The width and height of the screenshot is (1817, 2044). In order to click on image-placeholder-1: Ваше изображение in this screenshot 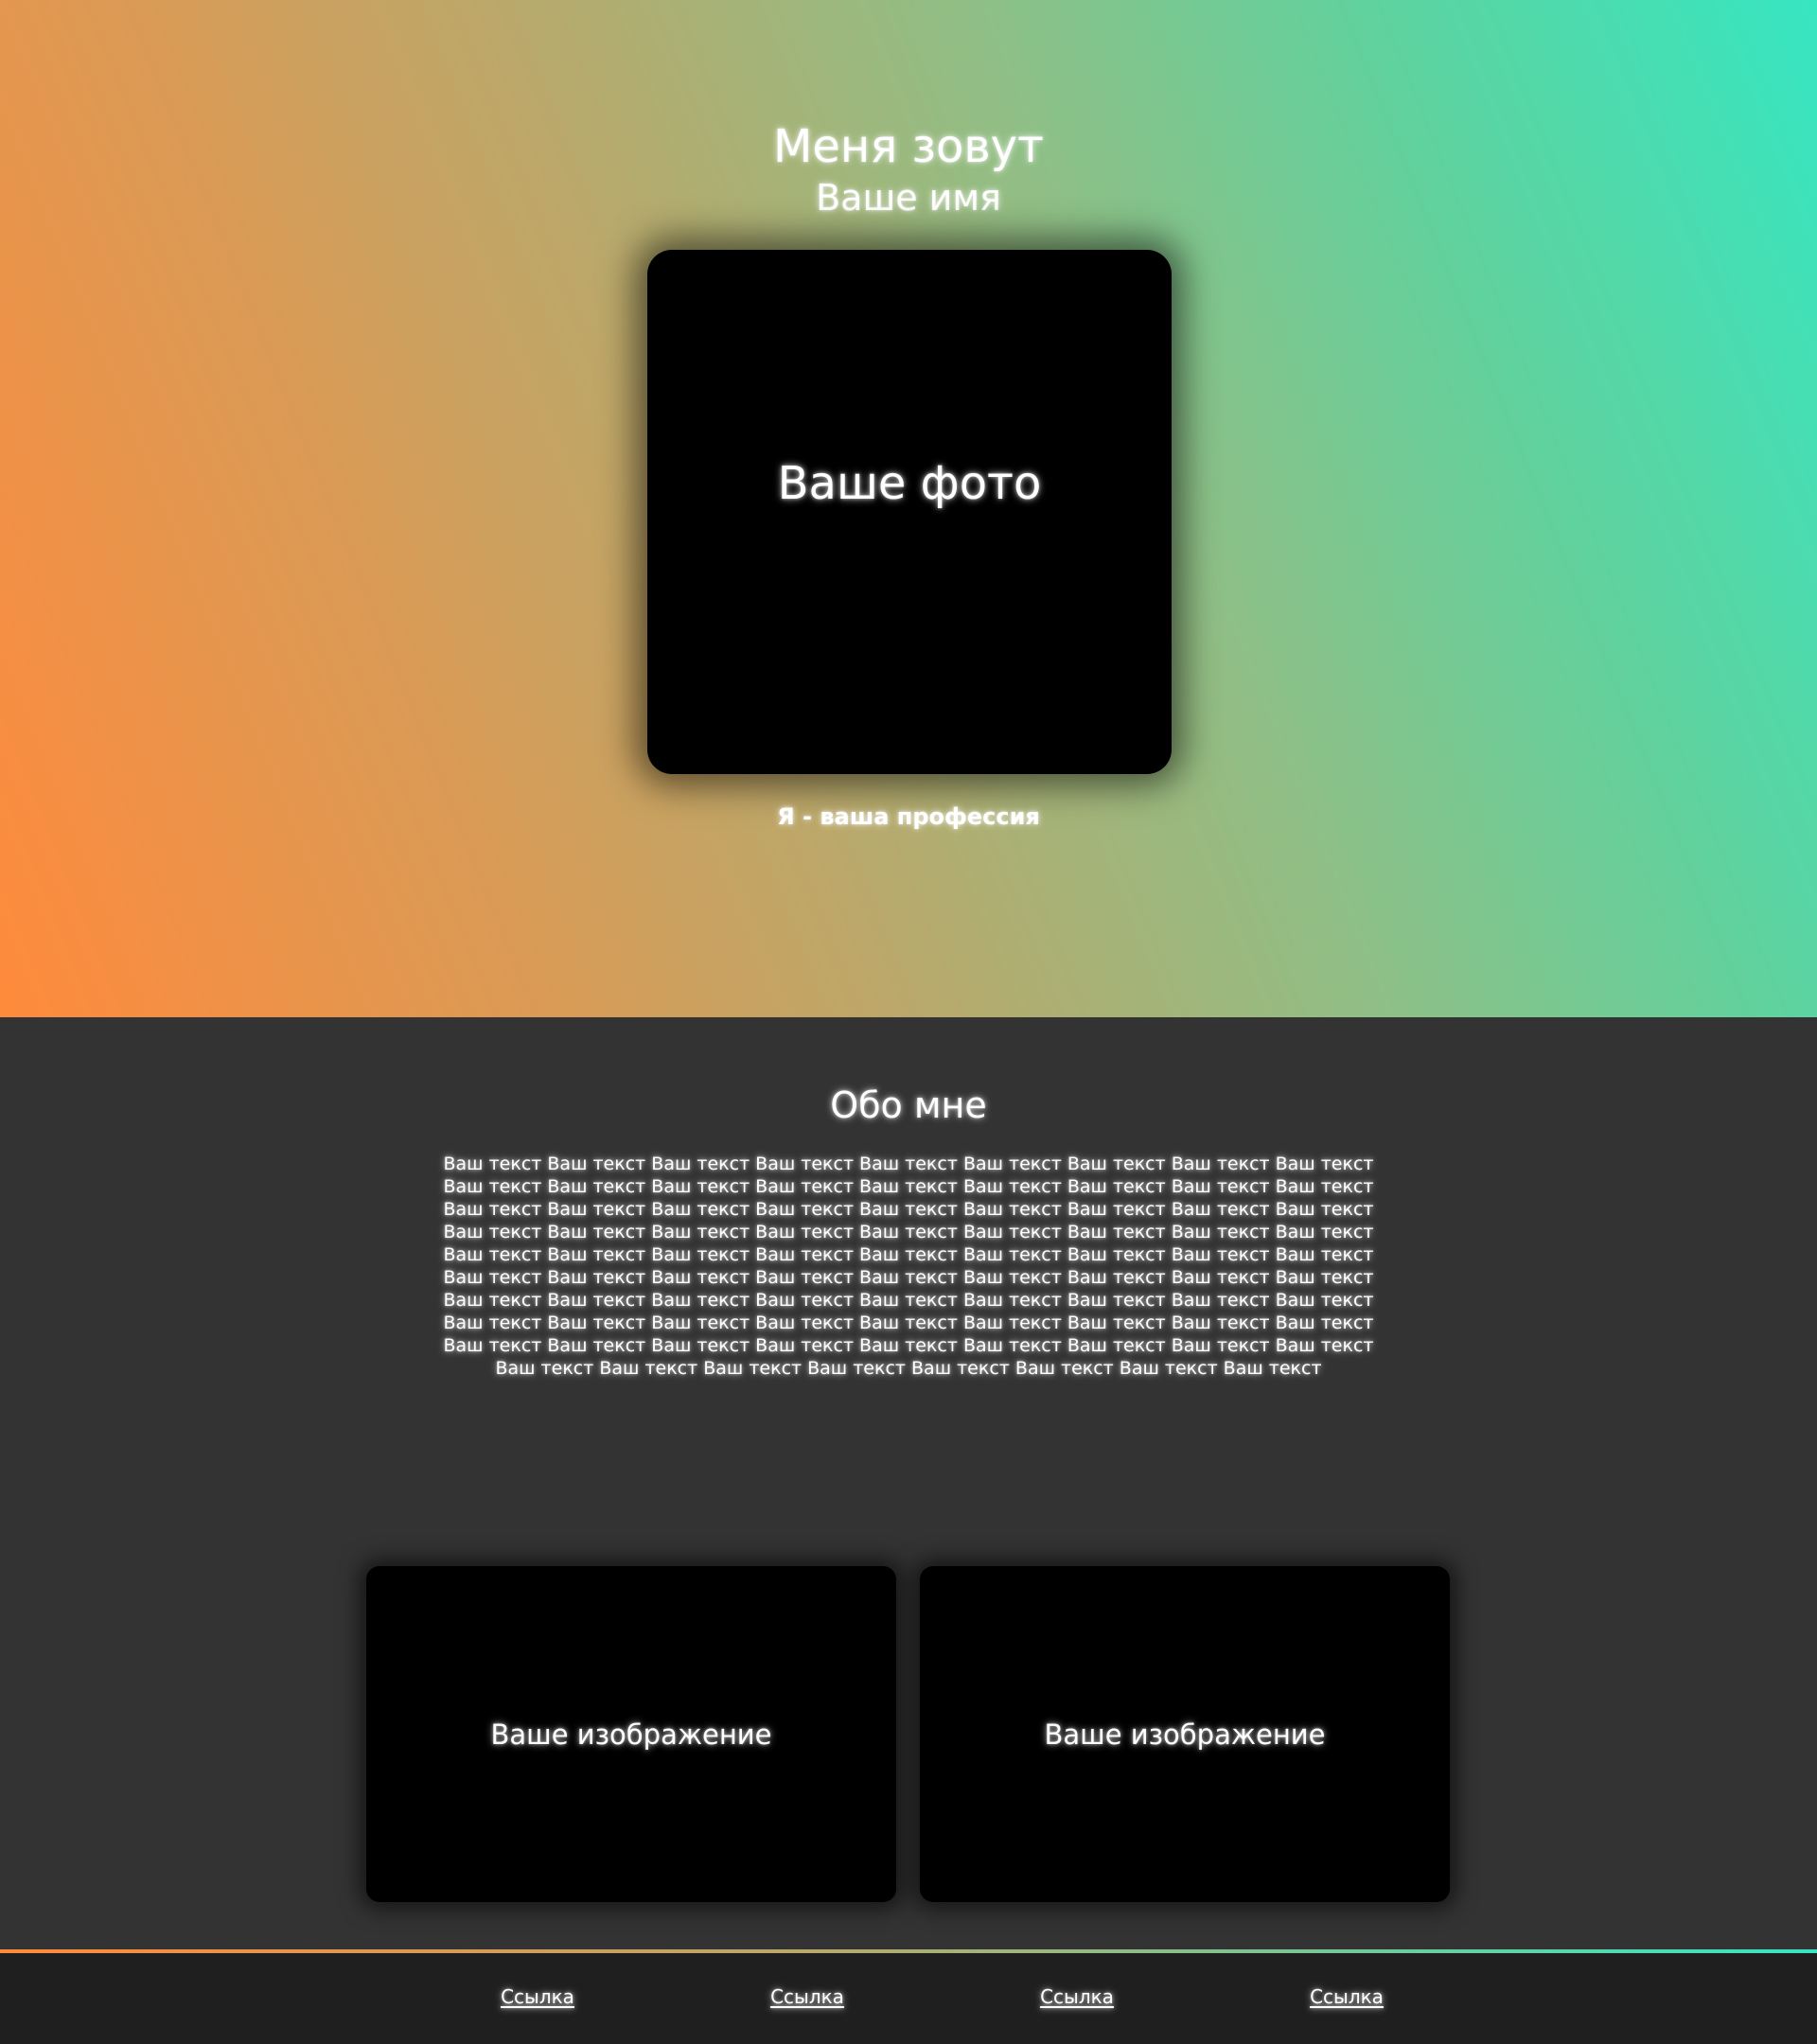, I will do `click(631, 1734)`.